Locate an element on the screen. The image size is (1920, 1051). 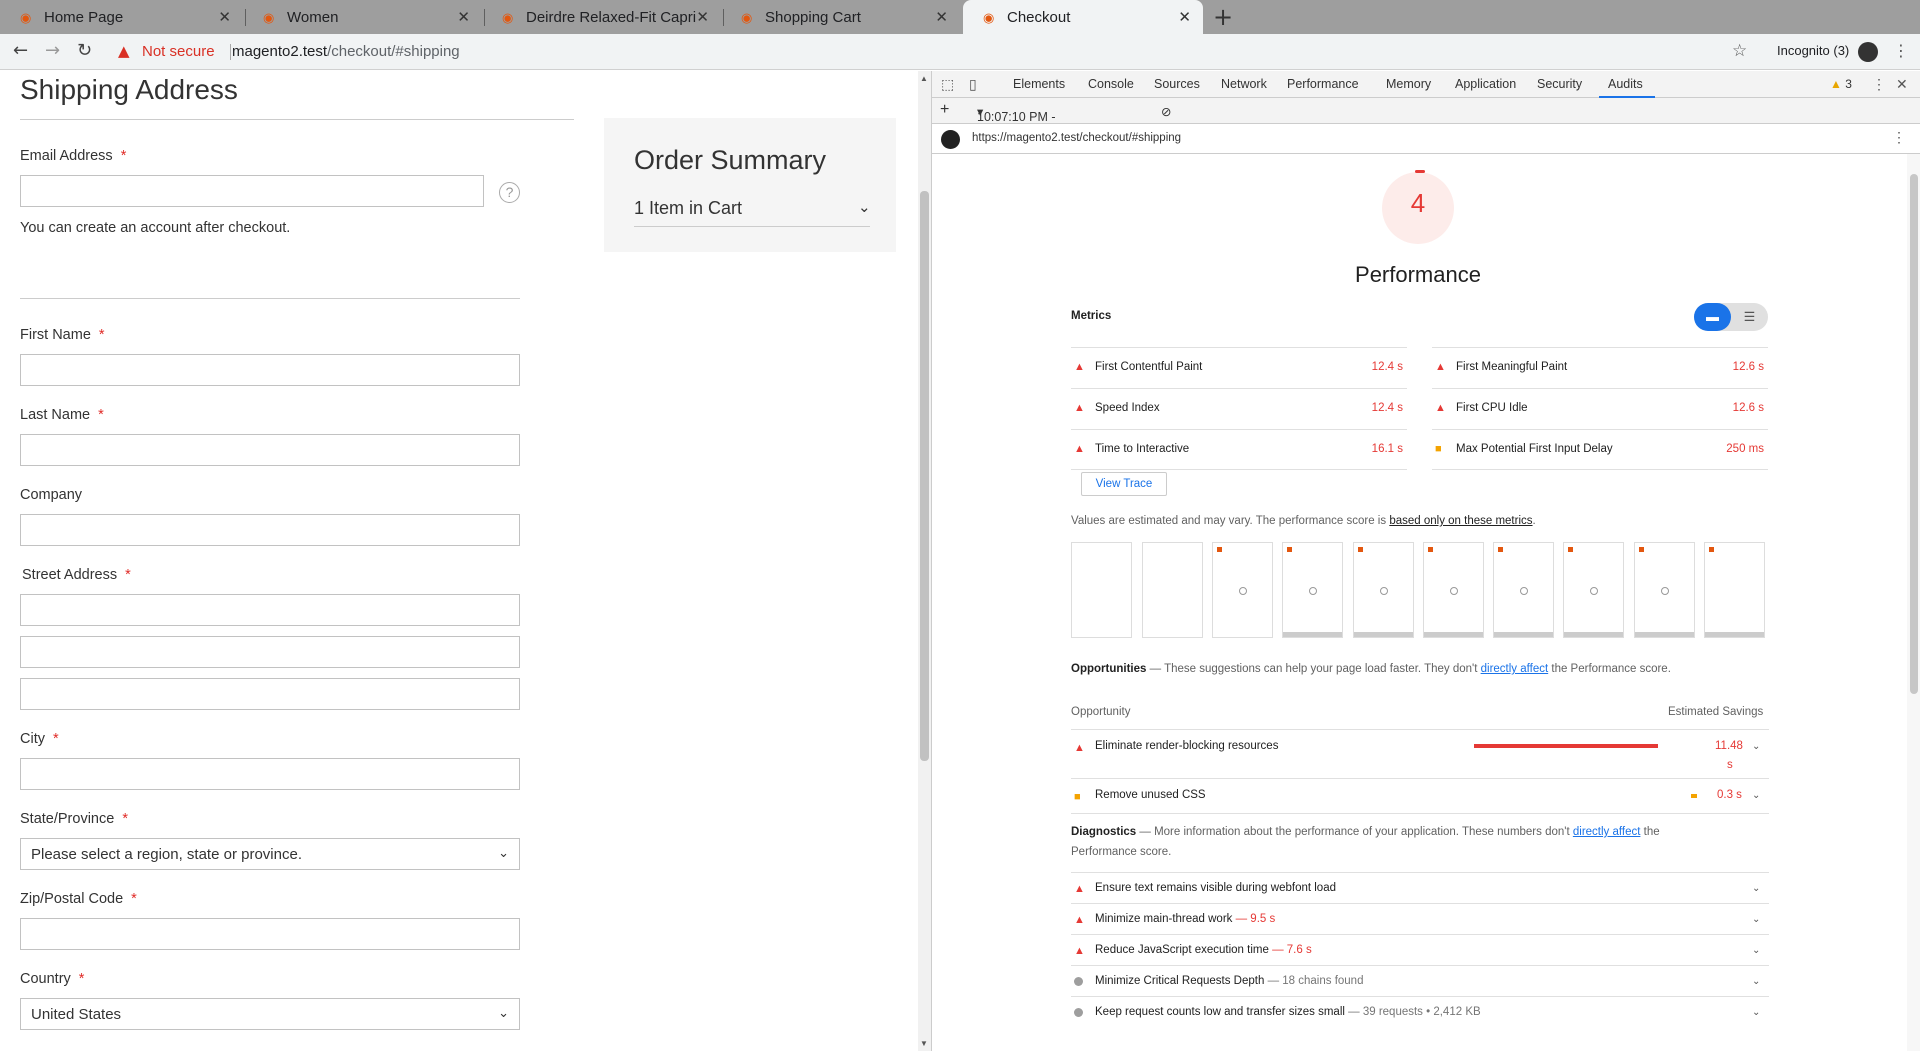
diagnostic-row: ▲ Minimize main-thread work — 9.5 s ⌄ is located at coordinates (1420, 918).